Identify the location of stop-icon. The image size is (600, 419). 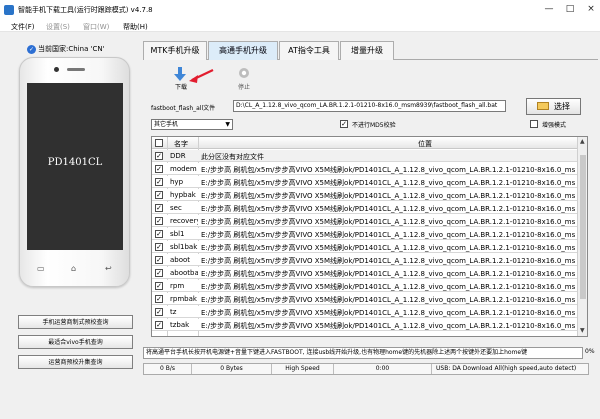
(244, 74).